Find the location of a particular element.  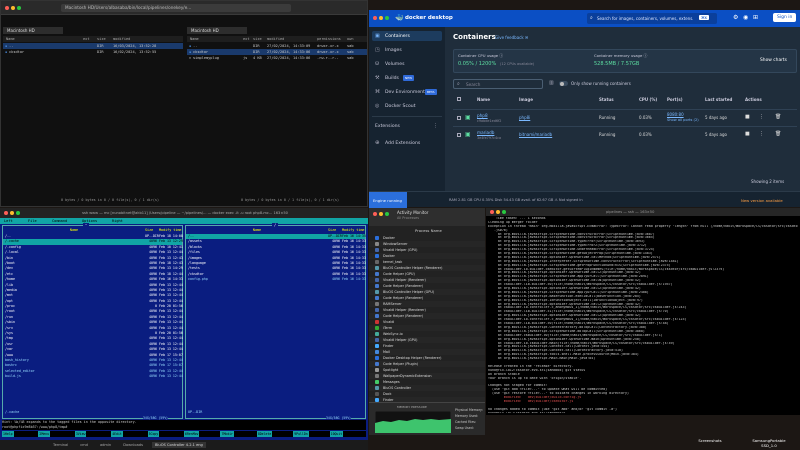

right-pane-tab: Macintosh HD is located at coordinates (217, 30).